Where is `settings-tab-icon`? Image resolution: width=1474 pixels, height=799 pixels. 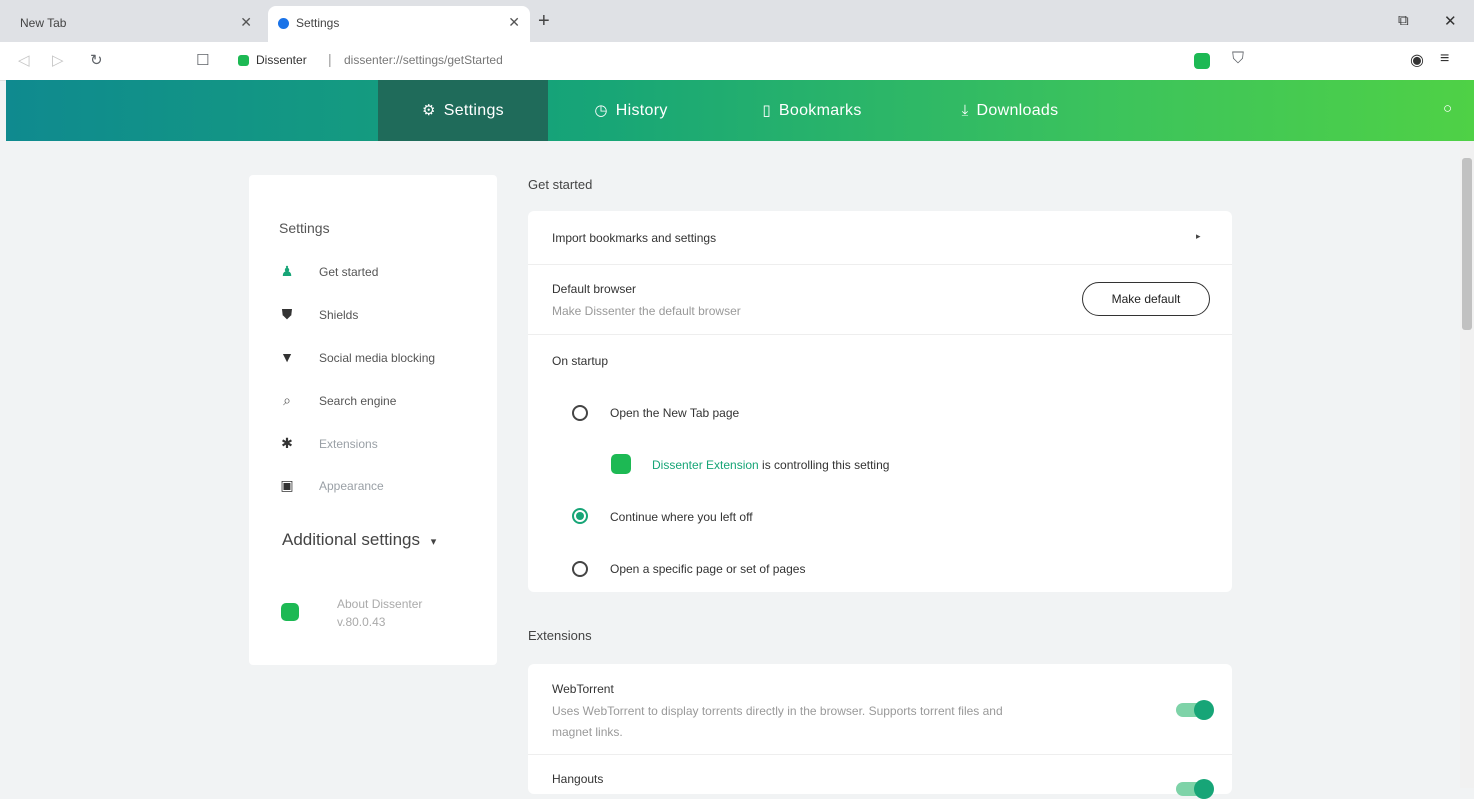 settings-tab-icon is located at coordinates (283, 23).